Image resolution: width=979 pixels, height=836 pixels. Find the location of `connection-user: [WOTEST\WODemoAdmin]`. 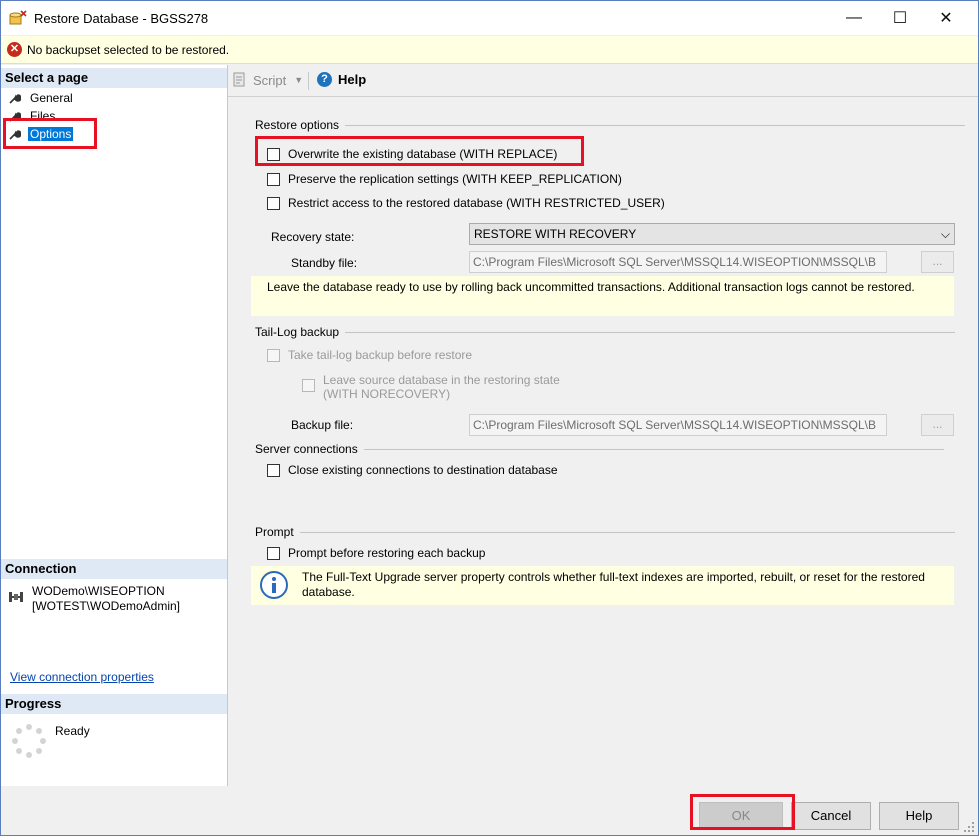

connection-user: [WOTEST\WODemoAdmin] is located at coordinates (106, 606).